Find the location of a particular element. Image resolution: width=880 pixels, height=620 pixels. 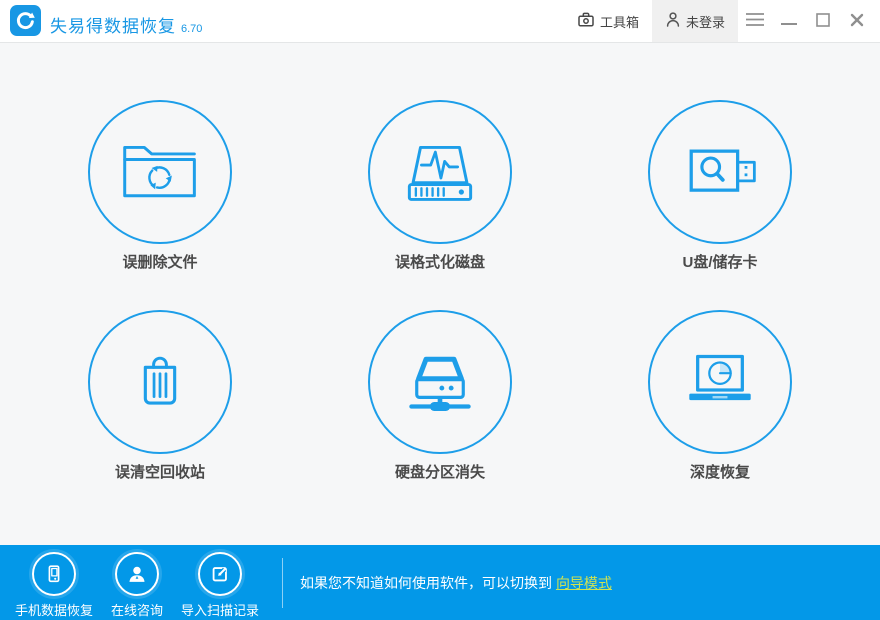

menu-icon is located at coordinates (755, 21).